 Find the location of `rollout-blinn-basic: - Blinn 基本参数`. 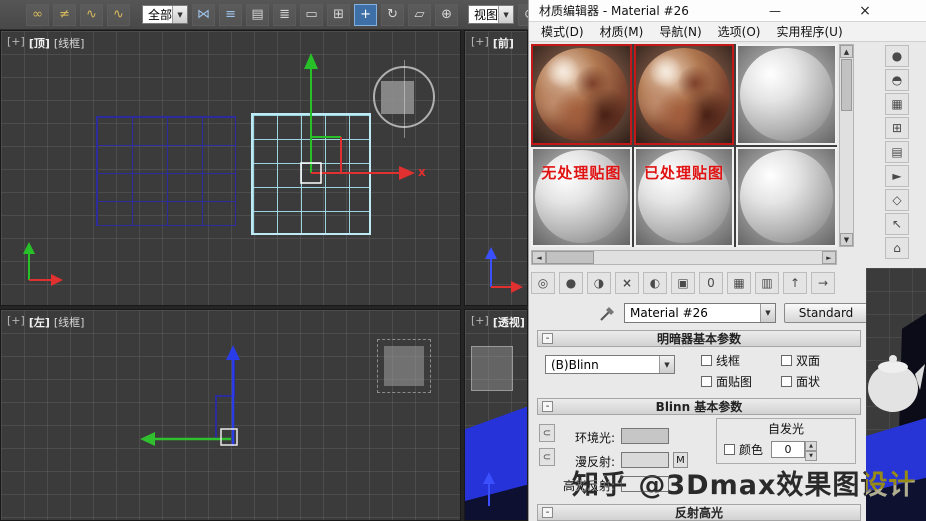

rollout-blinn-basic: - Blinn 基本参数 is located at coordinates (699, 406).